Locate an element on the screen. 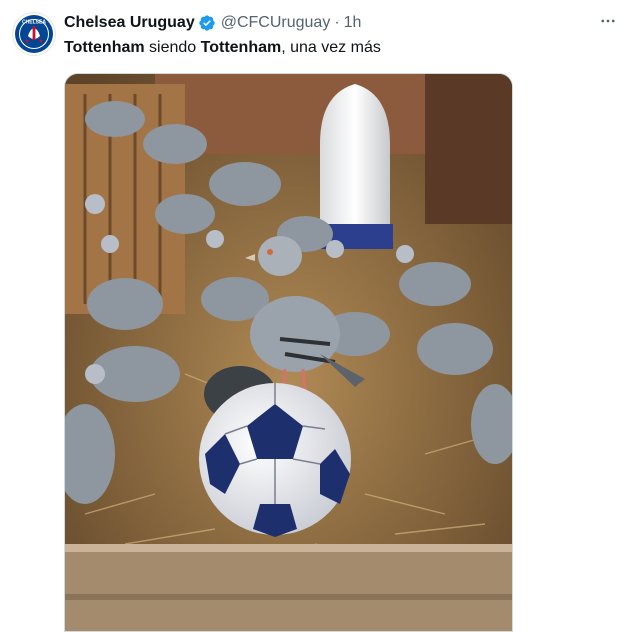 Image resolution: width=629 pixels, height=632 pixels. avatar: CHELSEA is located at coordinates (34, 34).